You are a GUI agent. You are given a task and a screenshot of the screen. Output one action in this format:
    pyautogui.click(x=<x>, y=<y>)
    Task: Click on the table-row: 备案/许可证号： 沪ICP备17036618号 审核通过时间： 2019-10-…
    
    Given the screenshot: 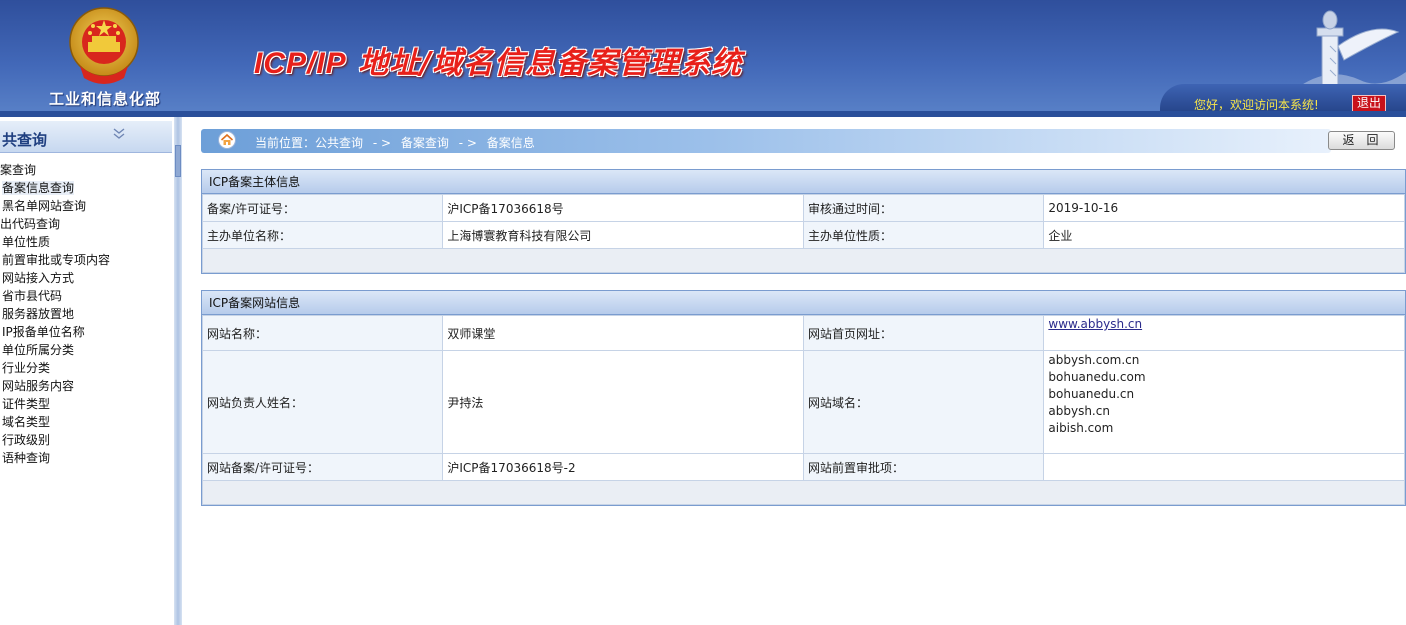 What is the action you would take?
    pyautogui.click(x=803, y=208)
    